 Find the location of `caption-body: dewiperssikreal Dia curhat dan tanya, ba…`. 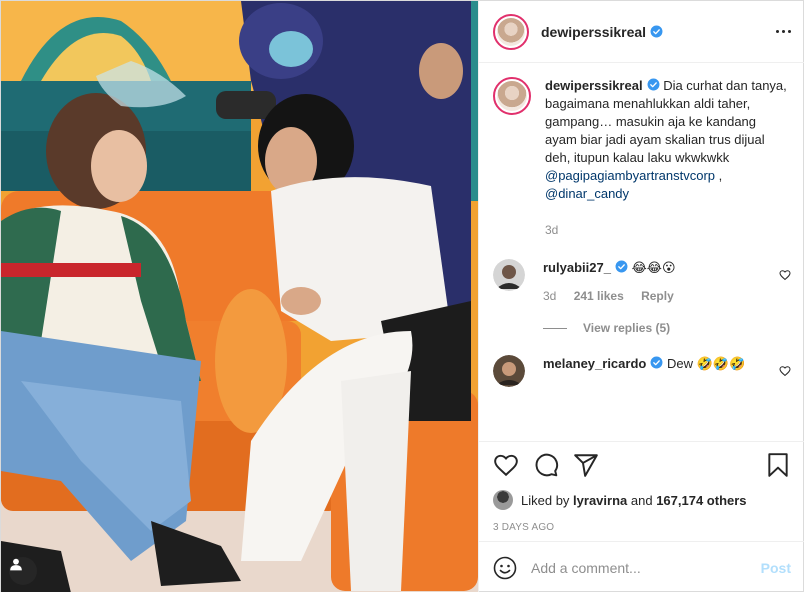

caption-body: dewiperssikreal Dia curhat dan tanya, ba… is located at coordinates (668, 158).